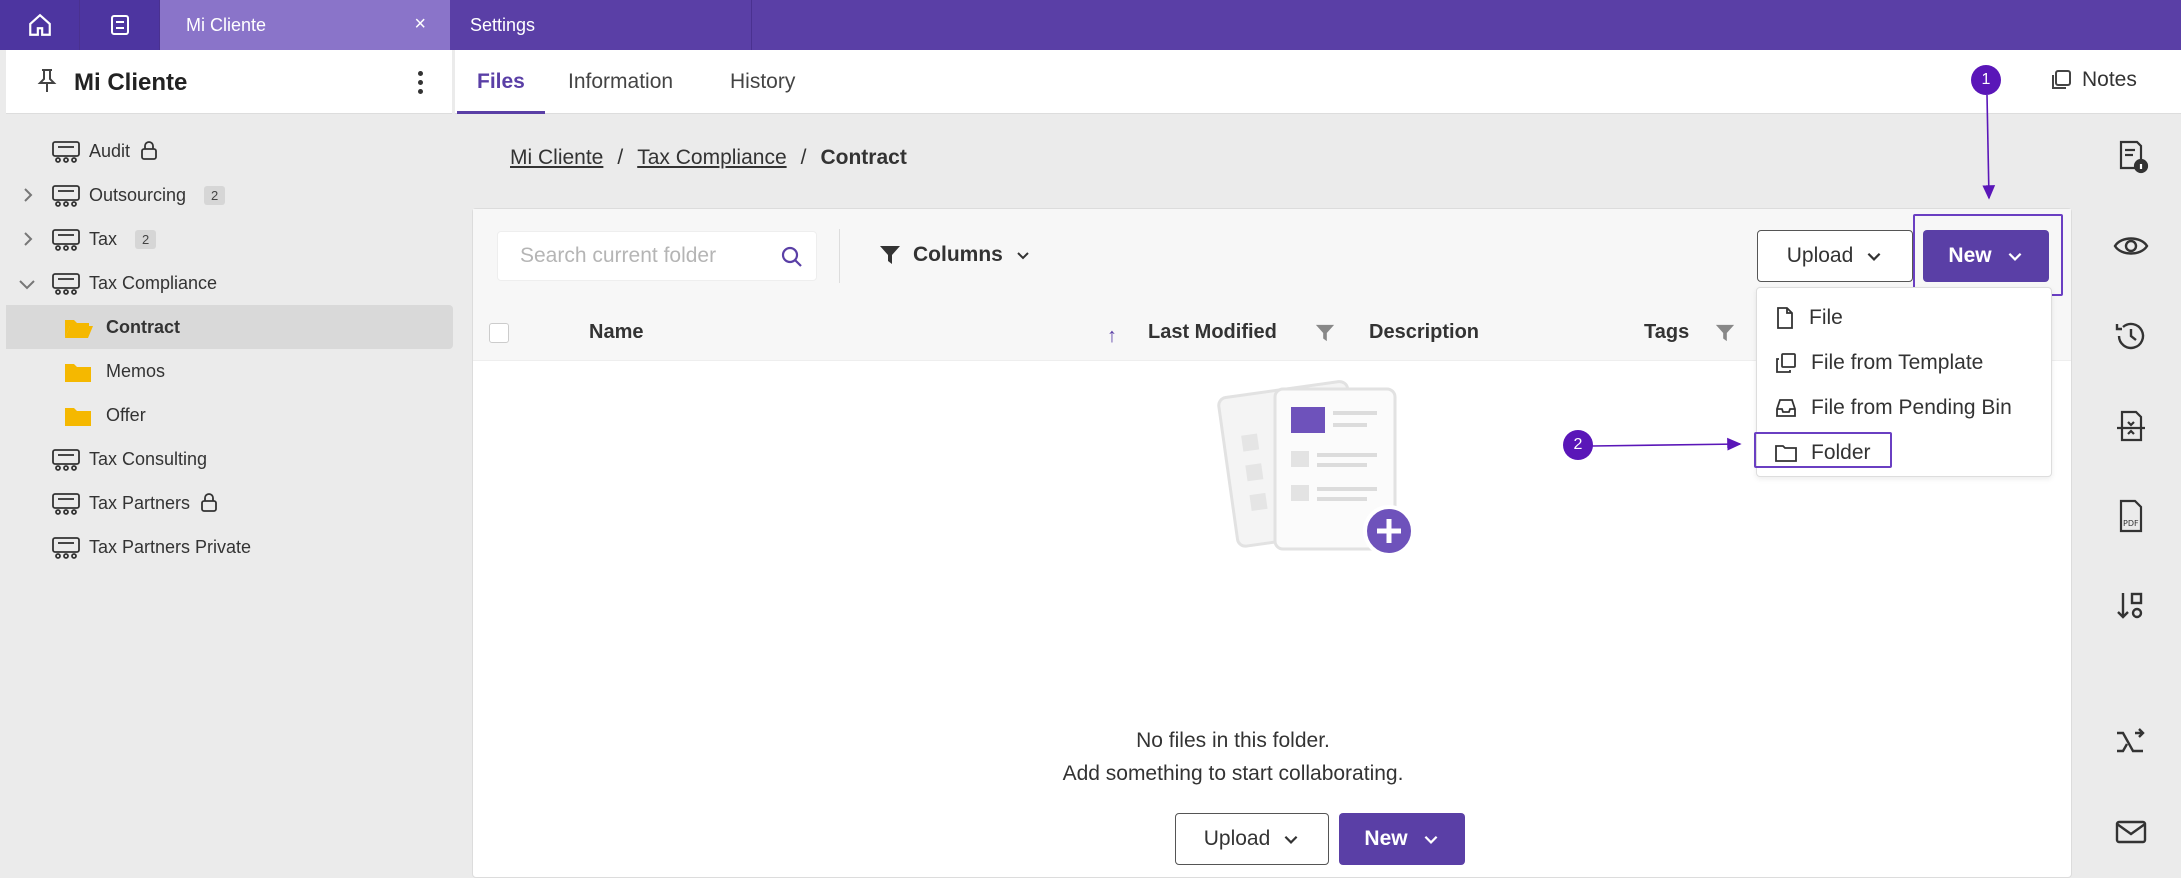  I want to click on breadcrumb: Mi Cliente / Tax Compliance / Contract, so click(708, 158).